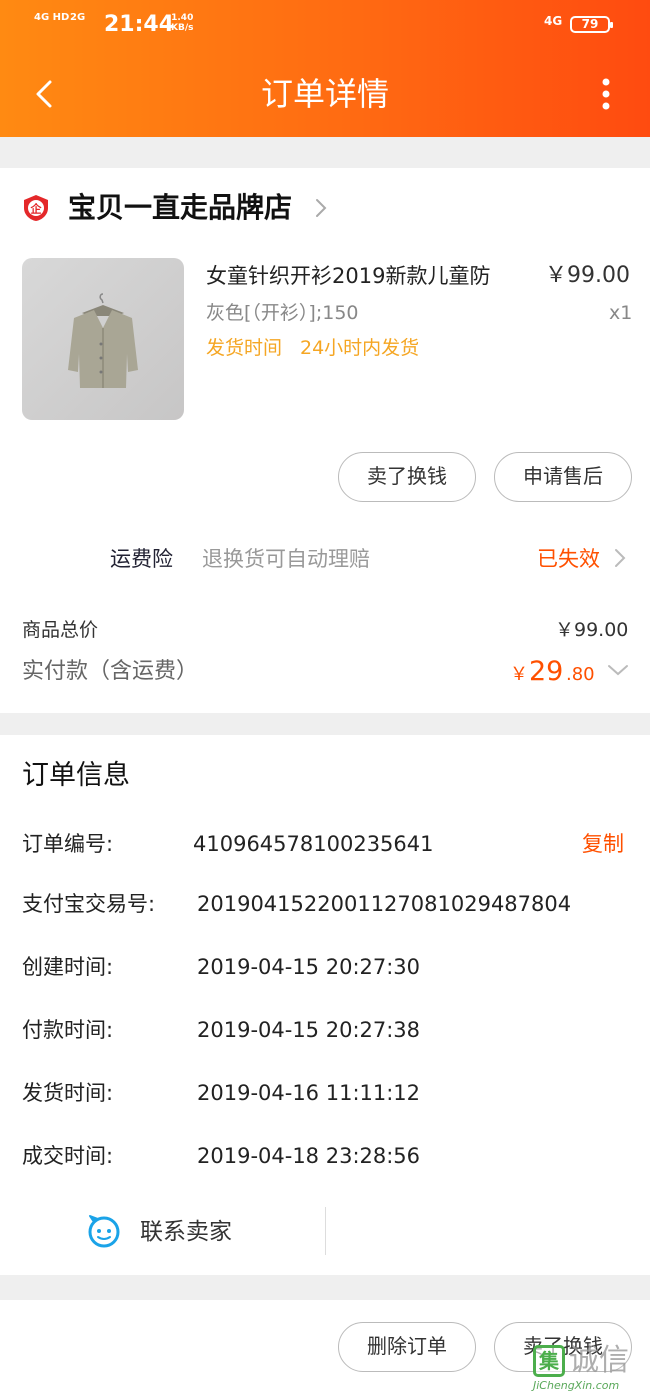 This screenshot has width=650, height=1393. What do you see at coordinates (141, 559) in the screenshot?
I see `shipping-insurance-label: 运费险` at bounding box center [141, 559].